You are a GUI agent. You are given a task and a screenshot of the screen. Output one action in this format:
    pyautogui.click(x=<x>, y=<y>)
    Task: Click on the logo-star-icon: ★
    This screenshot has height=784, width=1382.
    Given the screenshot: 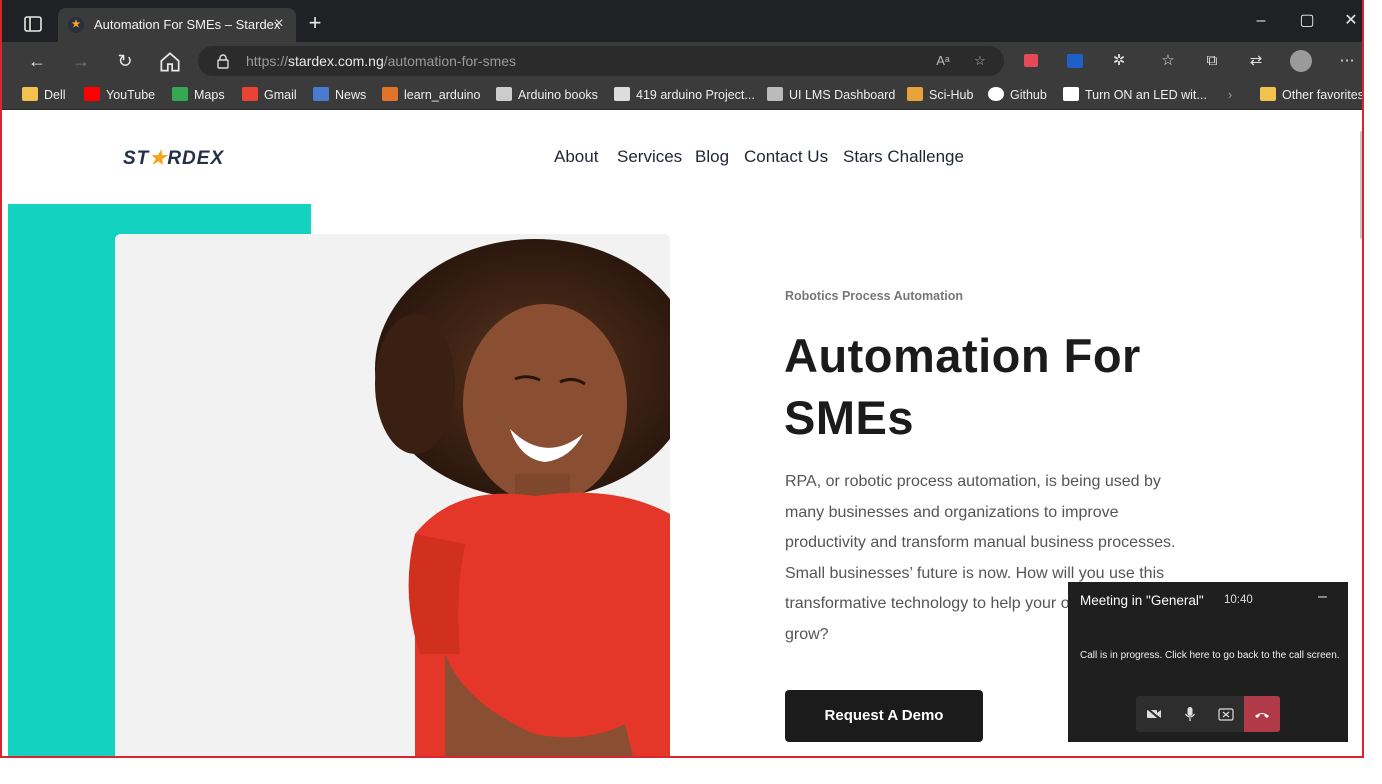 What is the action you would take?
    pyautogui.click(x=158, y=158)
    